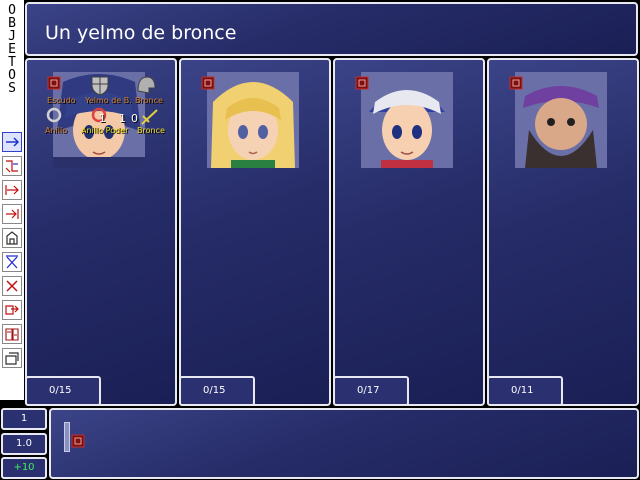 The width and height of the screenshot is (640, 480). Describe the element at coordinates (146, 85) in the screenshot. I see `helmet-icon` at that location.